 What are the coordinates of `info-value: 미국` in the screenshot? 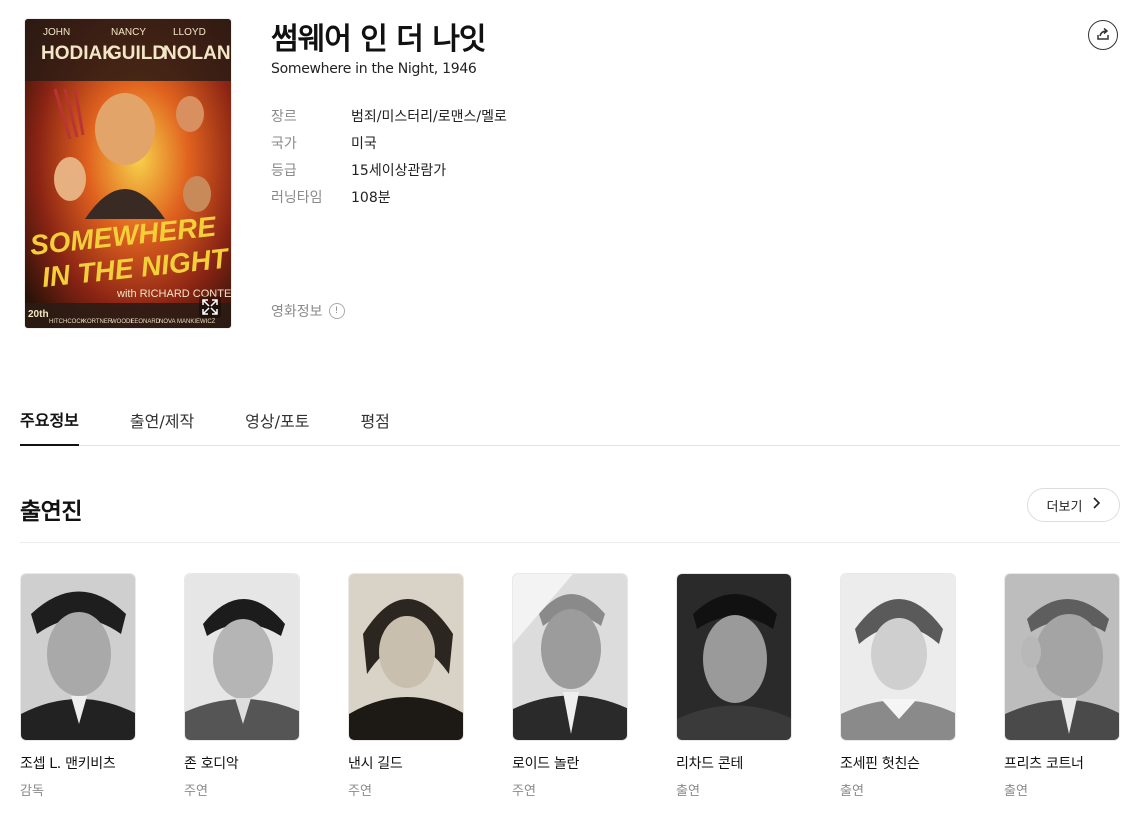 It's located at (364, 143).